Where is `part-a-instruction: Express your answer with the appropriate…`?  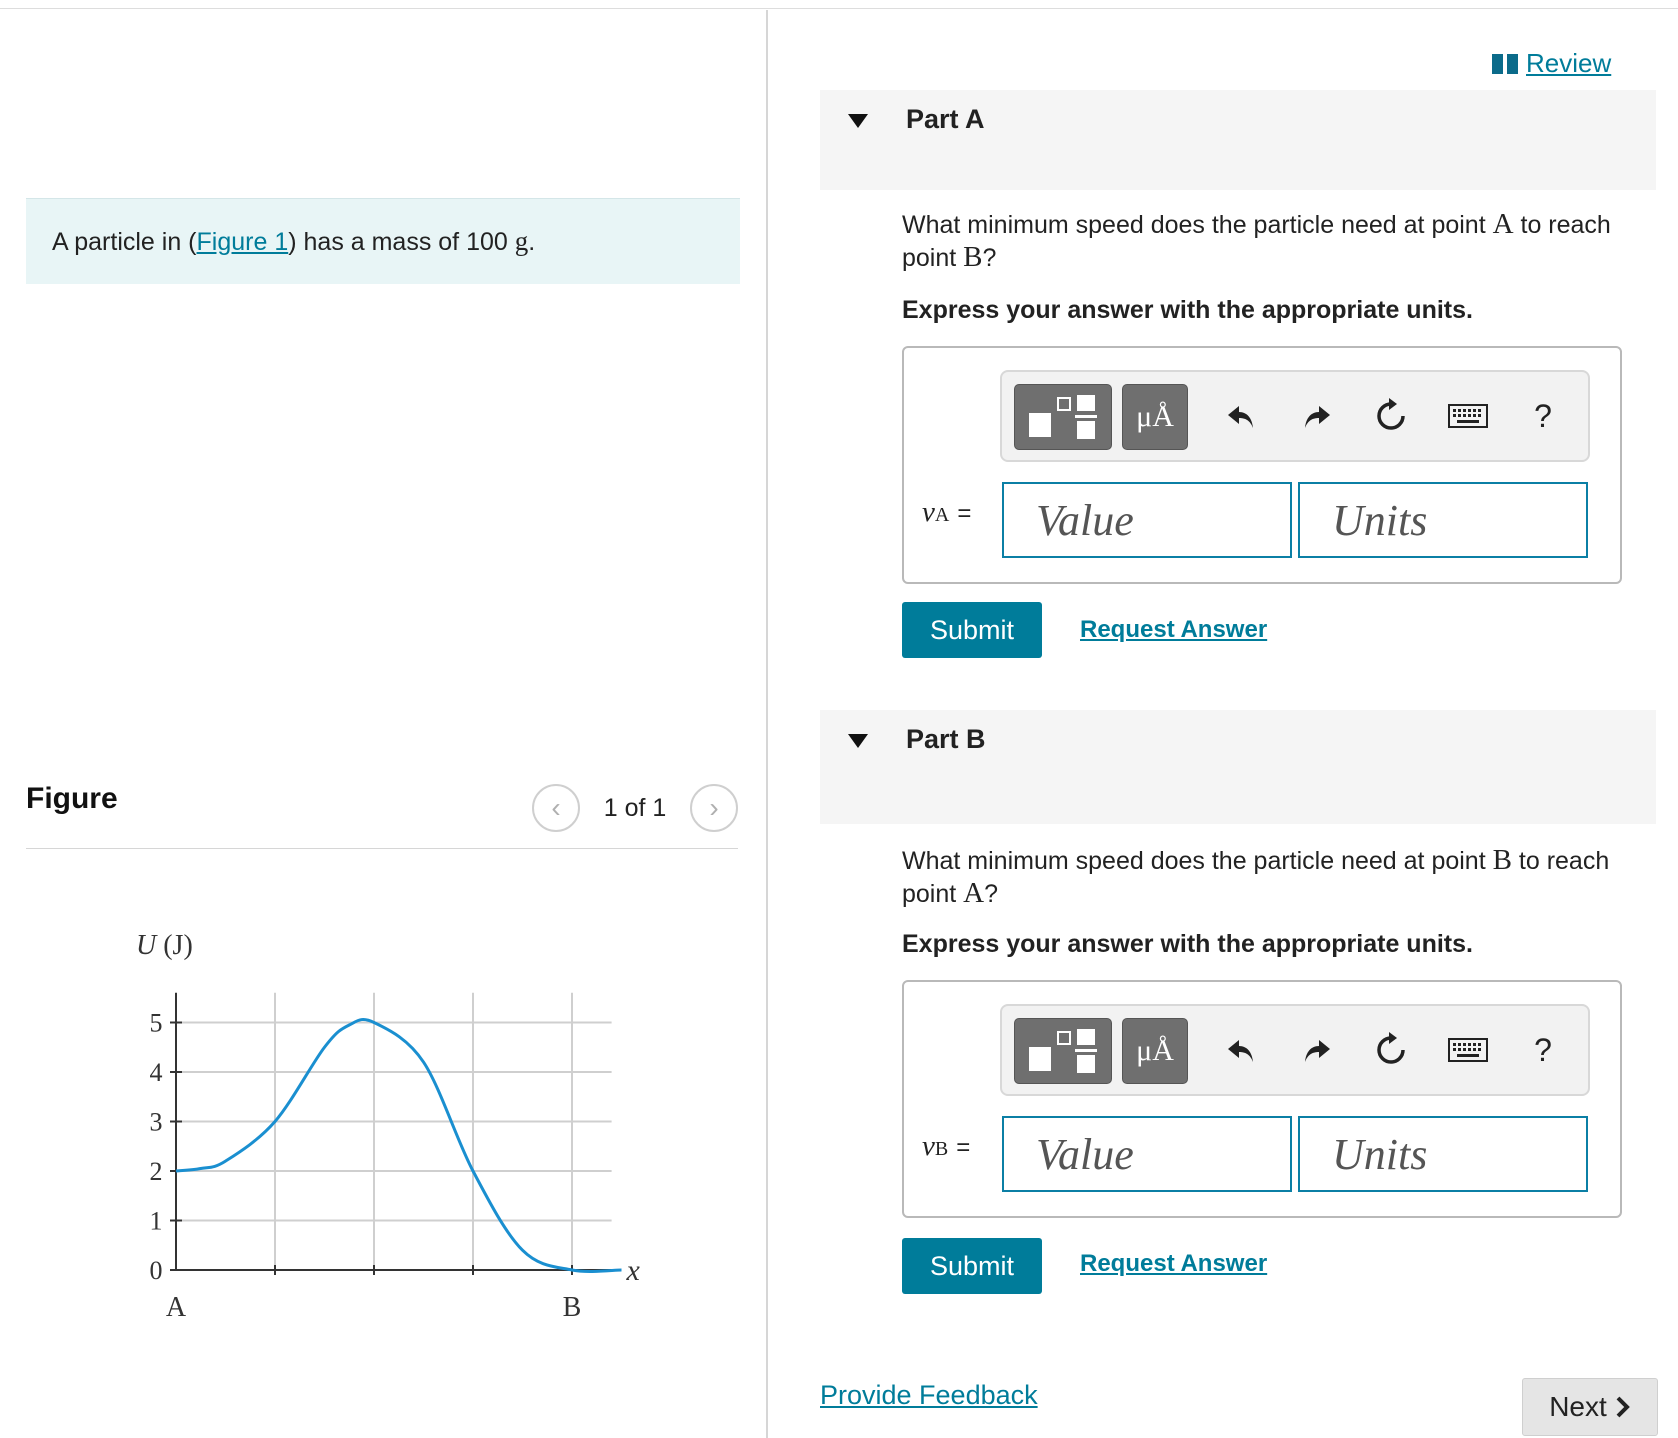
part-a-instruction: Express your answer with the appropriate… is located at coordinates (1187, 310).